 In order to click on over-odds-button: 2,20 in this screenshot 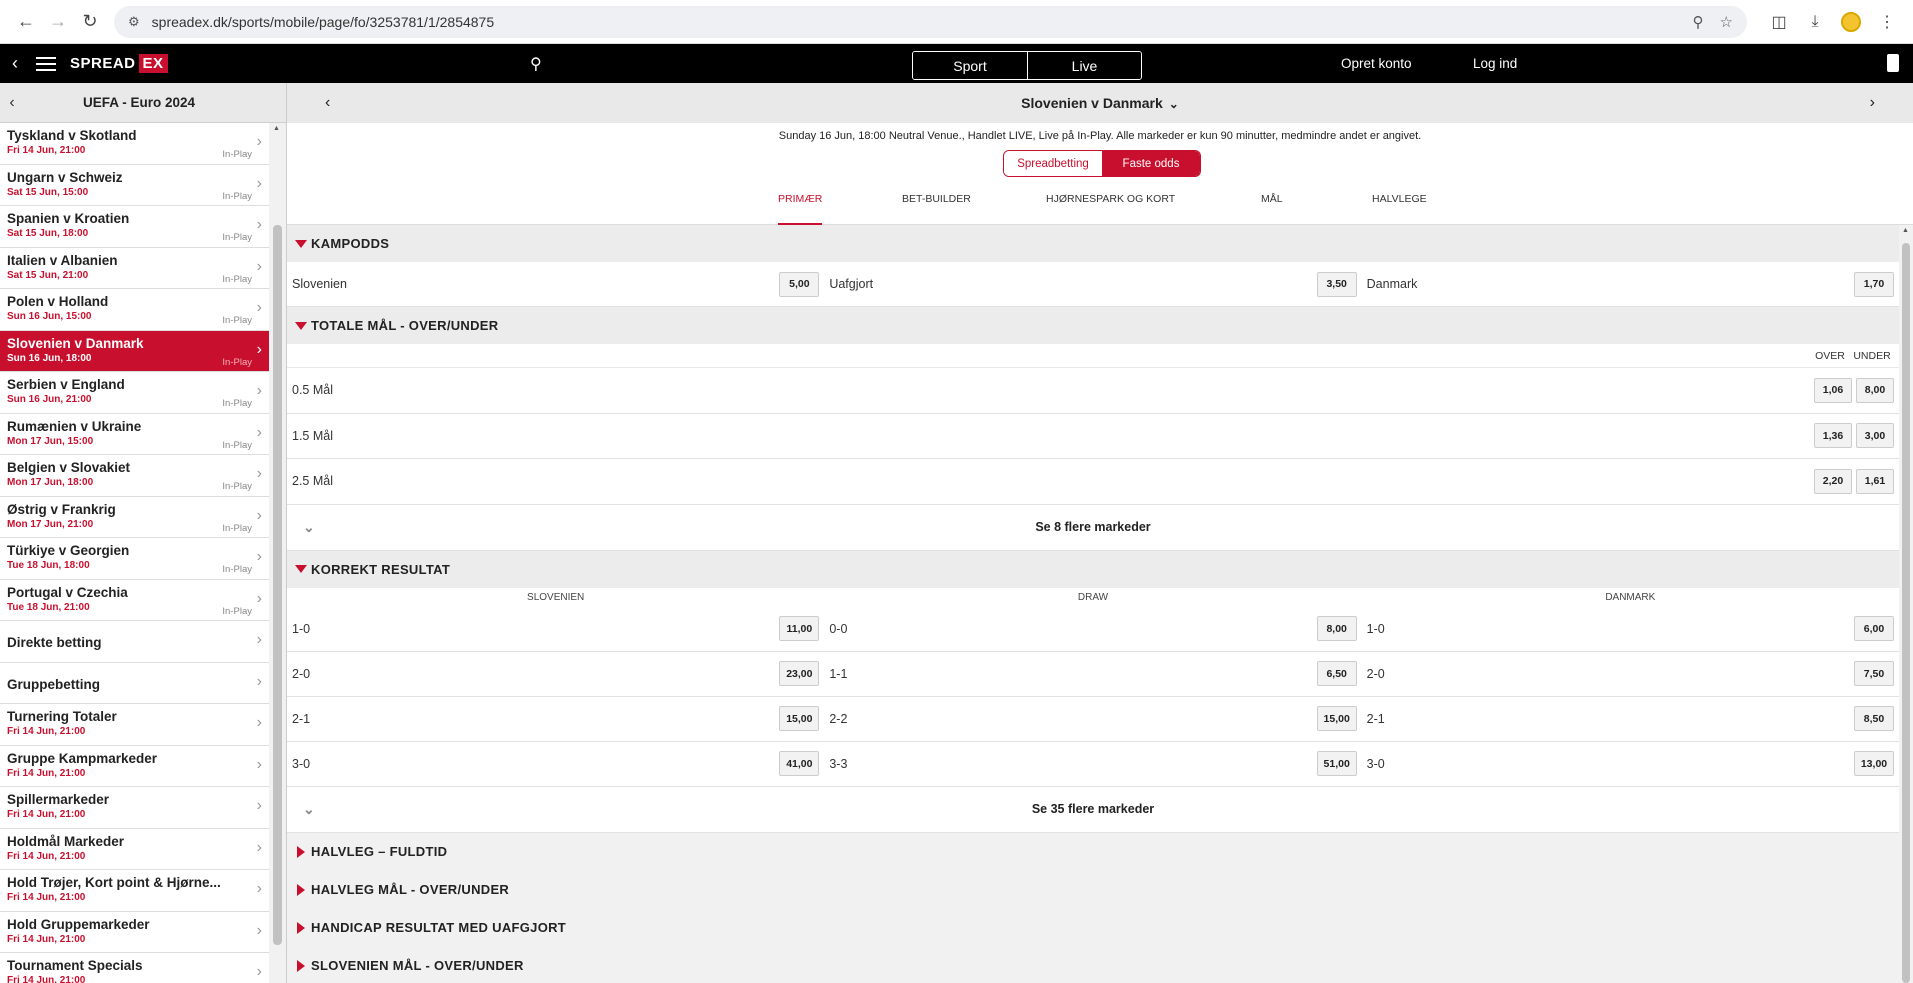, I will do `click(1833, 481)`.